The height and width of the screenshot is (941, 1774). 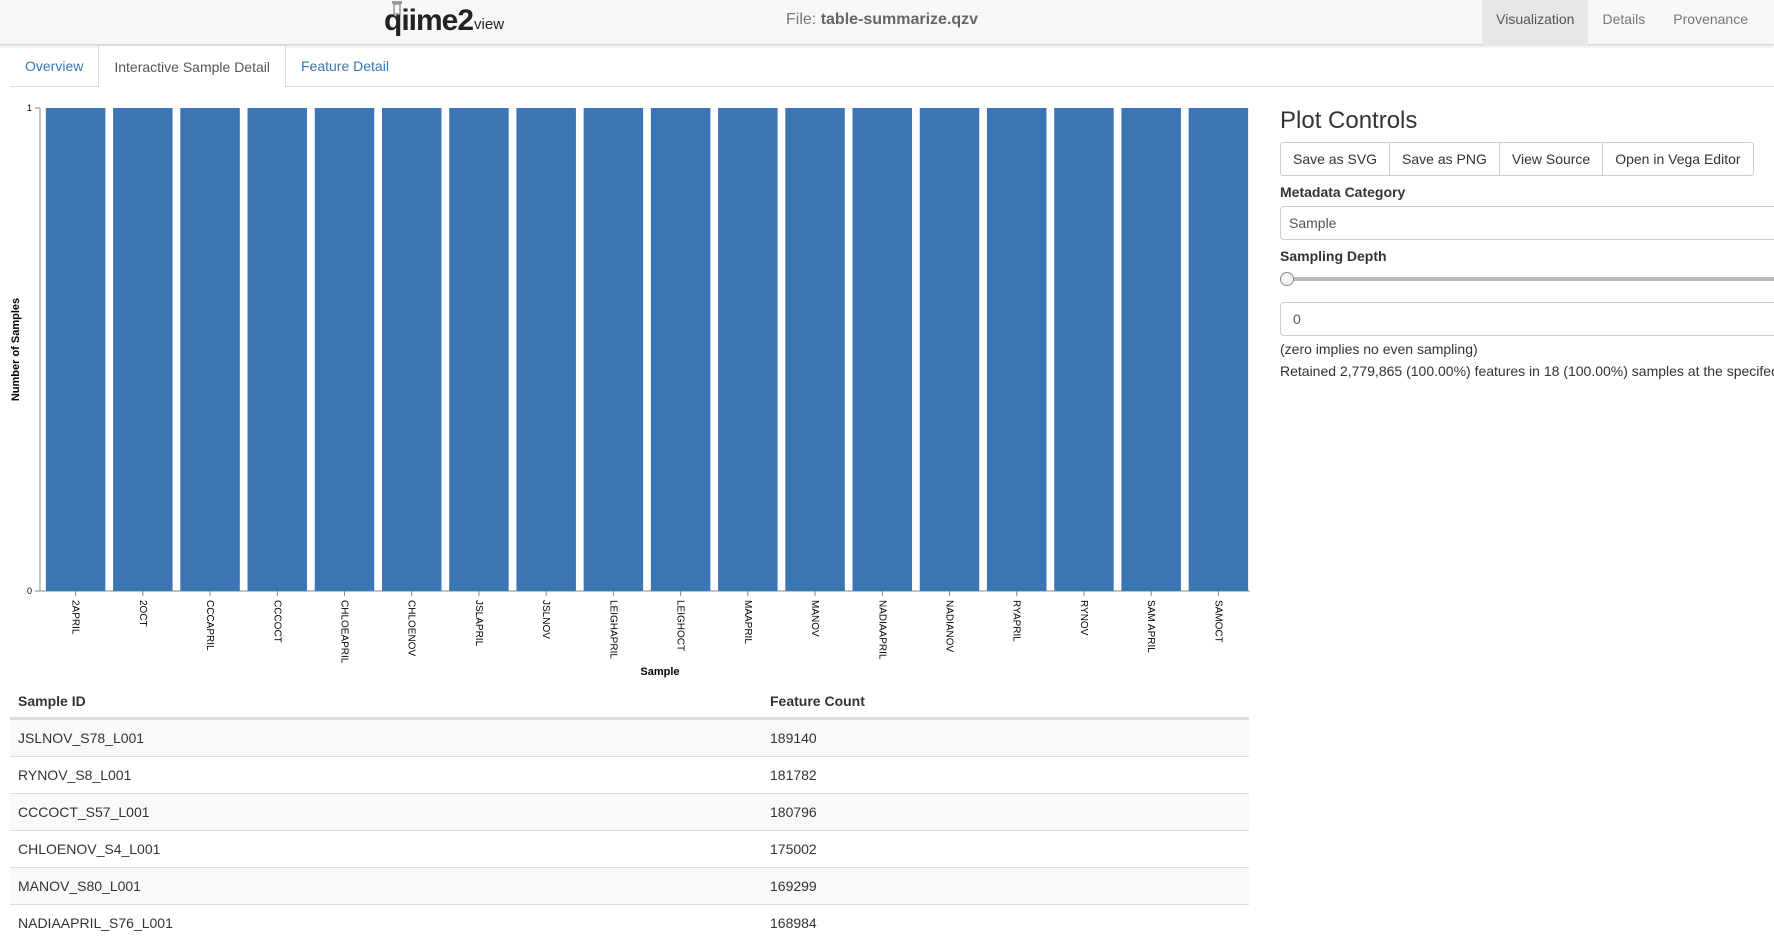 What do you see at coordinates (29, 591) in the screenshot?
I see `y-tick-label: 0` at bounding box center [29, 591].